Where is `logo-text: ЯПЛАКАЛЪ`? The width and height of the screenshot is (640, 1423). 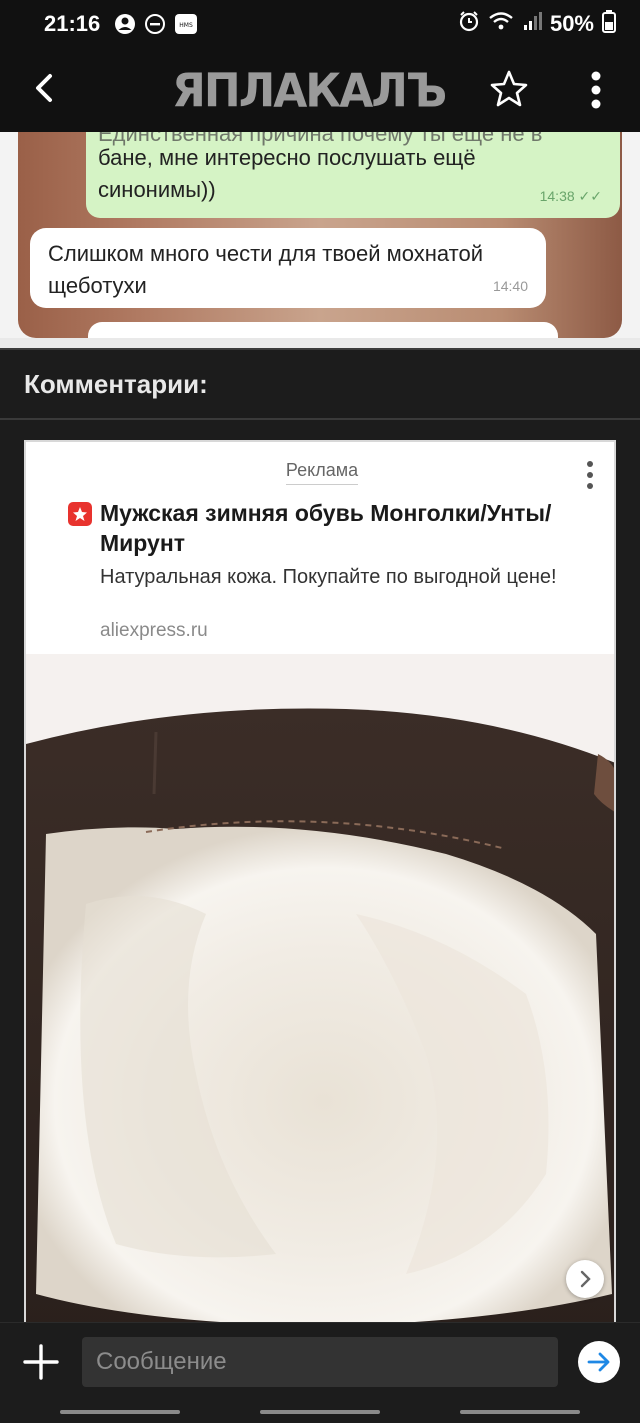
logo-text: ЯПЛАКАЛЪ is located at coordinates (309, 91).